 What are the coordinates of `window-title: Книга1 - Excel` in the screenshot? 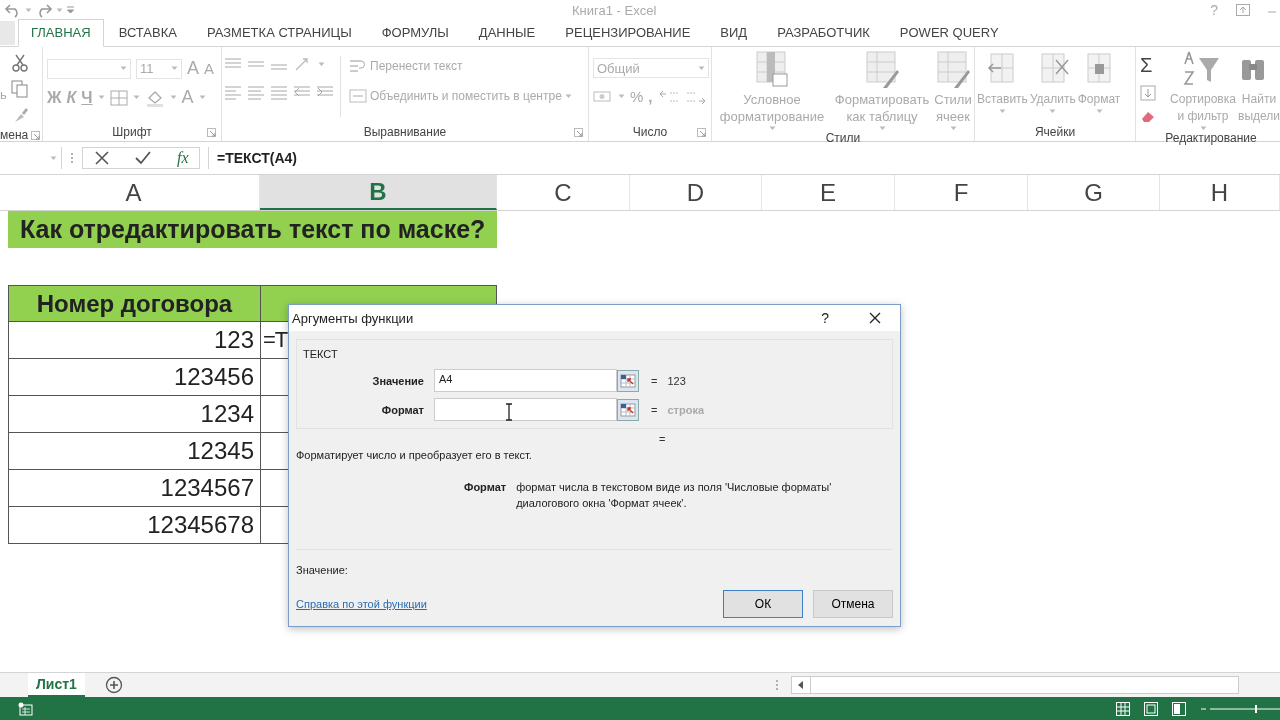 It's located at (614, 10).